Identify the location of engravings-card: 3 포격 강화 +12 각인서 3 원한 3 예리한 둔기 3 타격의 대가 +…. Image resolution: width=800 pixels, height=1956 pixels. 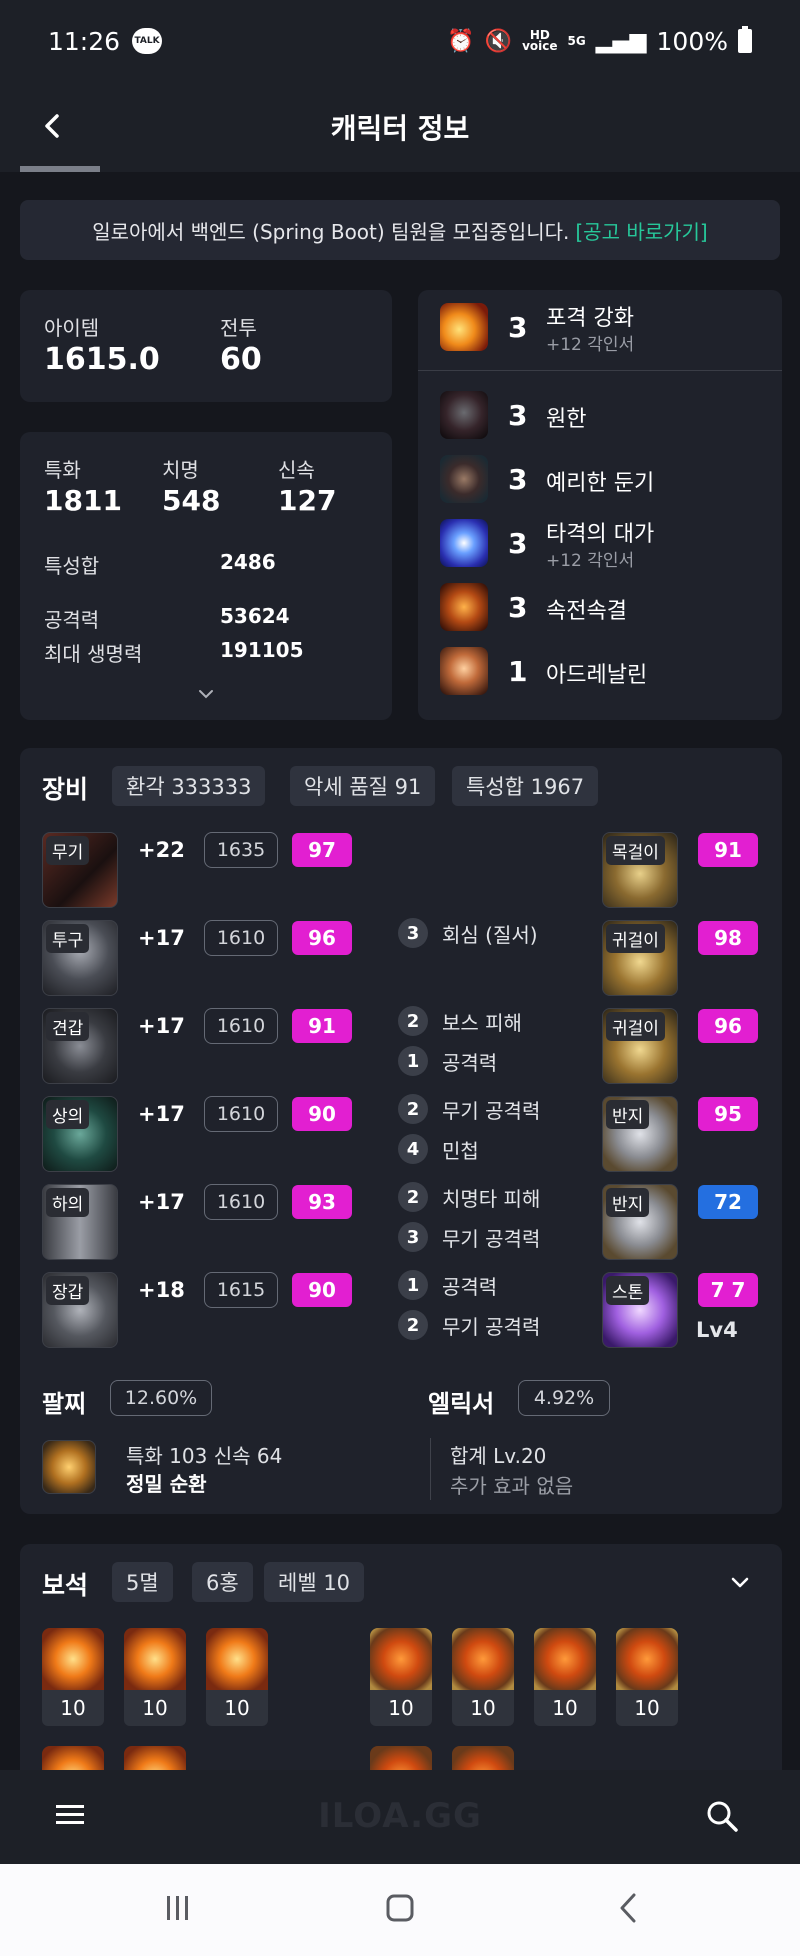
(600, 505).